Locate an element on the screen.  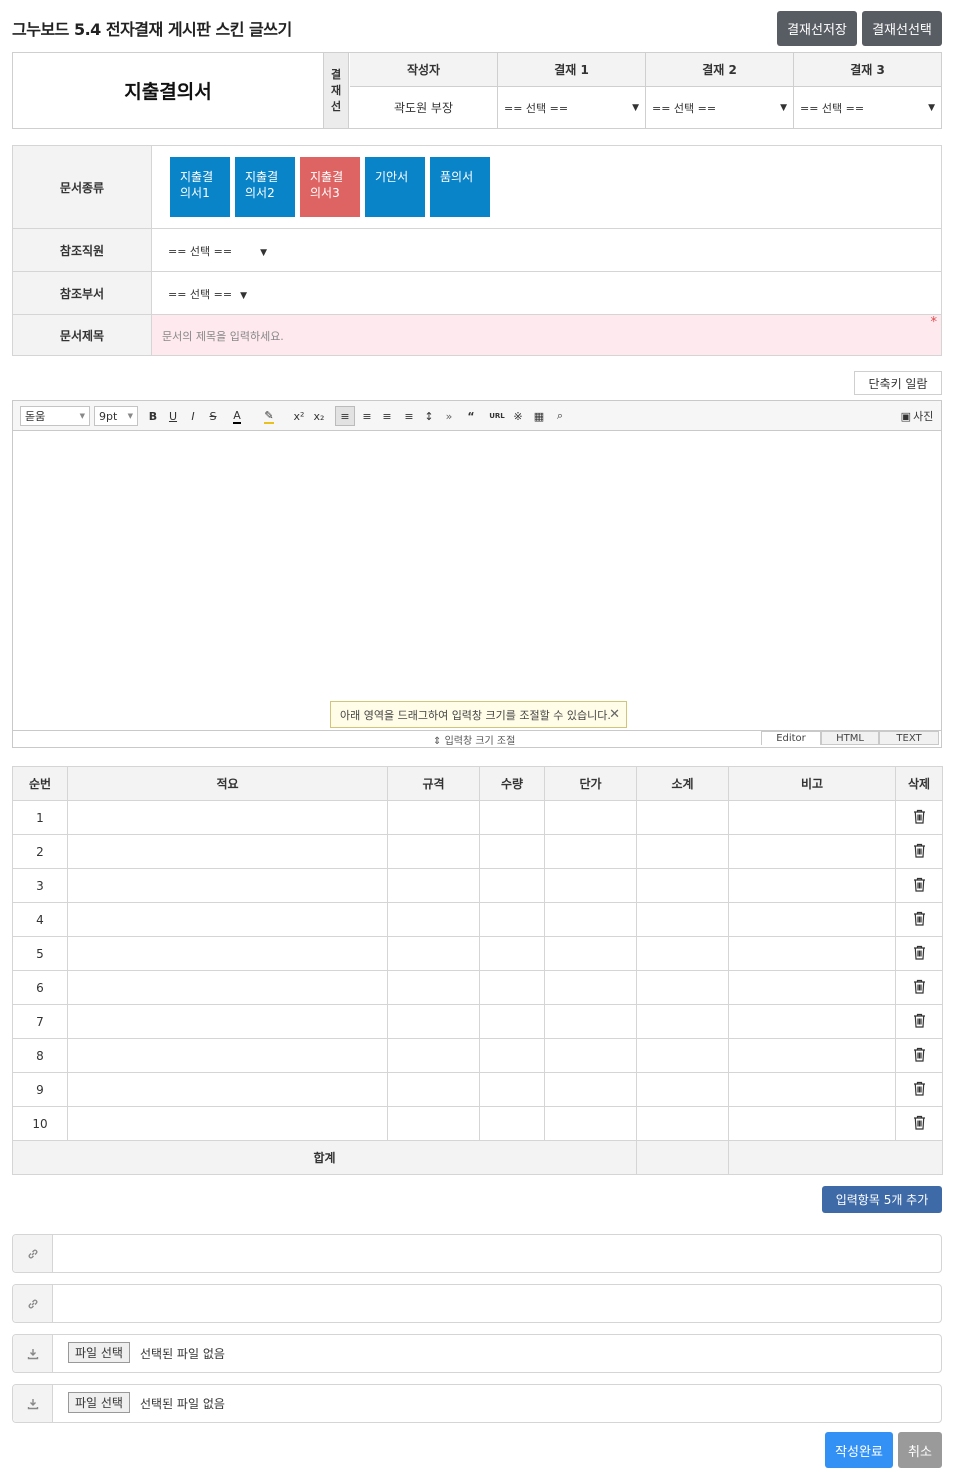
doctype-button-expense3: 지출결 의서3 is located at coordinates (330, 187).